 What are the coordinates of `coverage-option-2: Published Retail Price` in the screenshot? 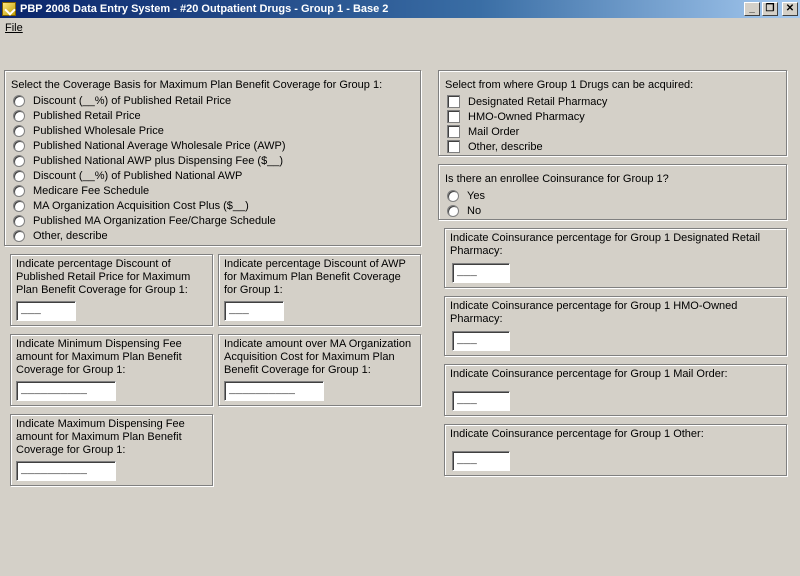 It's located at (77, 115).